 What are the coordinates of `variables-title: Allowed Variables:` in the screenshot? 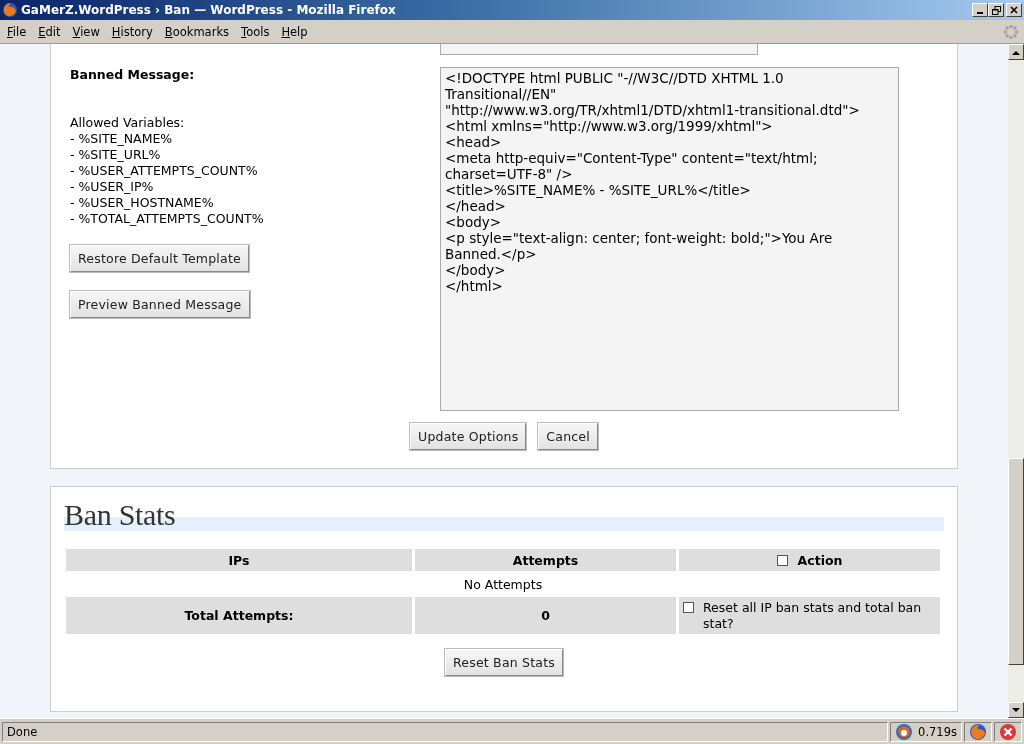 It's located at (128, 123).